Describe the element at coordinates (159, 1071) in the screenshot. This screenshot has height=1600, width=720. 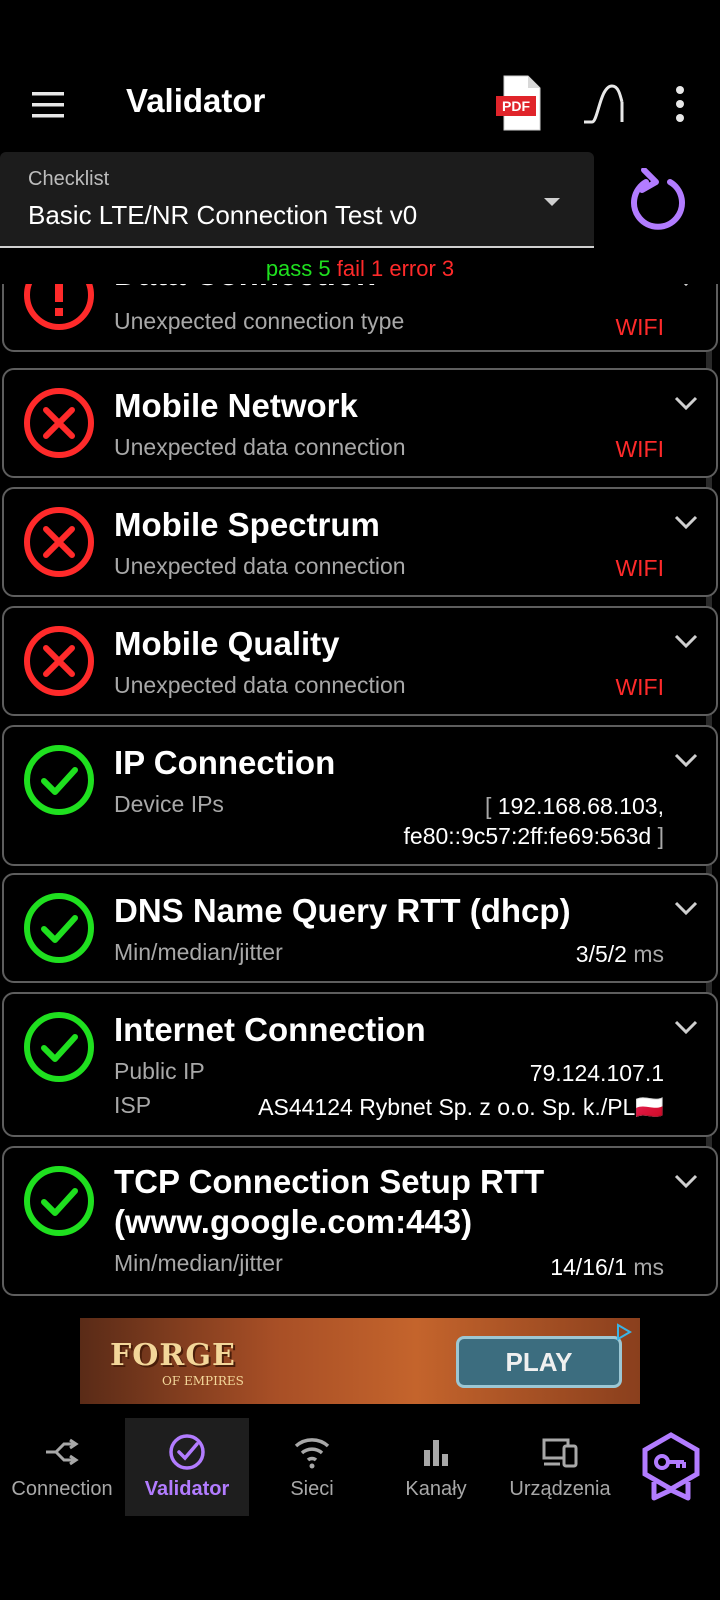
I see `card-row-label: Public IP` at that location.